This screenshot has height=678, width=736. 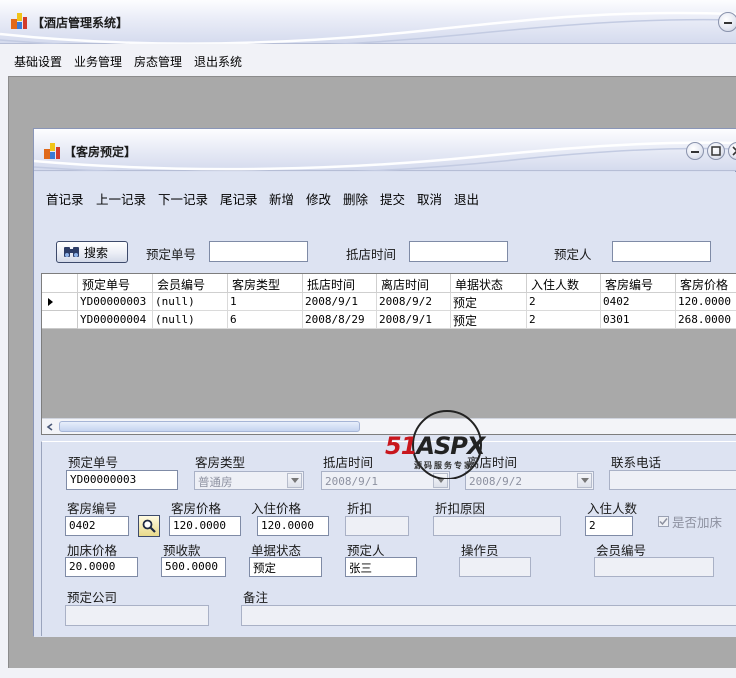 What do you see at coordinates (381, 567) in the screenshot?
I see `booker-field: 张三` at bounding box center [381, 567].